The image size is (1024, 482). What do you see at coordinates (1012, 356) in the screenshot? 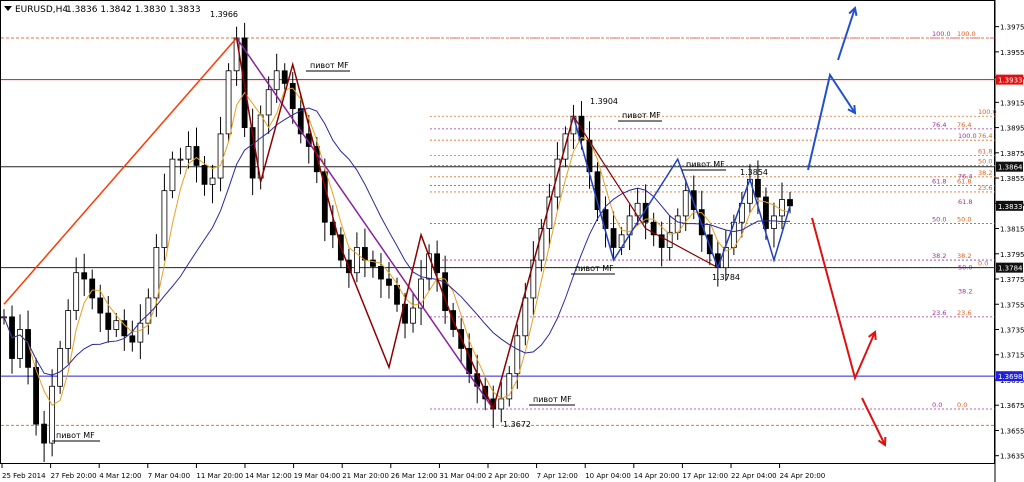
I see `y-tick-label: 1.3715` at bounding box center [1012, 356].